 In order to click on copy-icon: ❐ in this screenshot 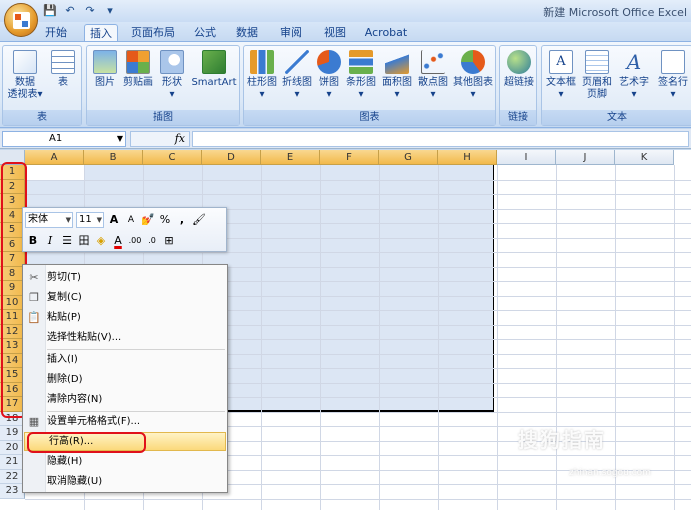, I will do `click(34, 297)`.